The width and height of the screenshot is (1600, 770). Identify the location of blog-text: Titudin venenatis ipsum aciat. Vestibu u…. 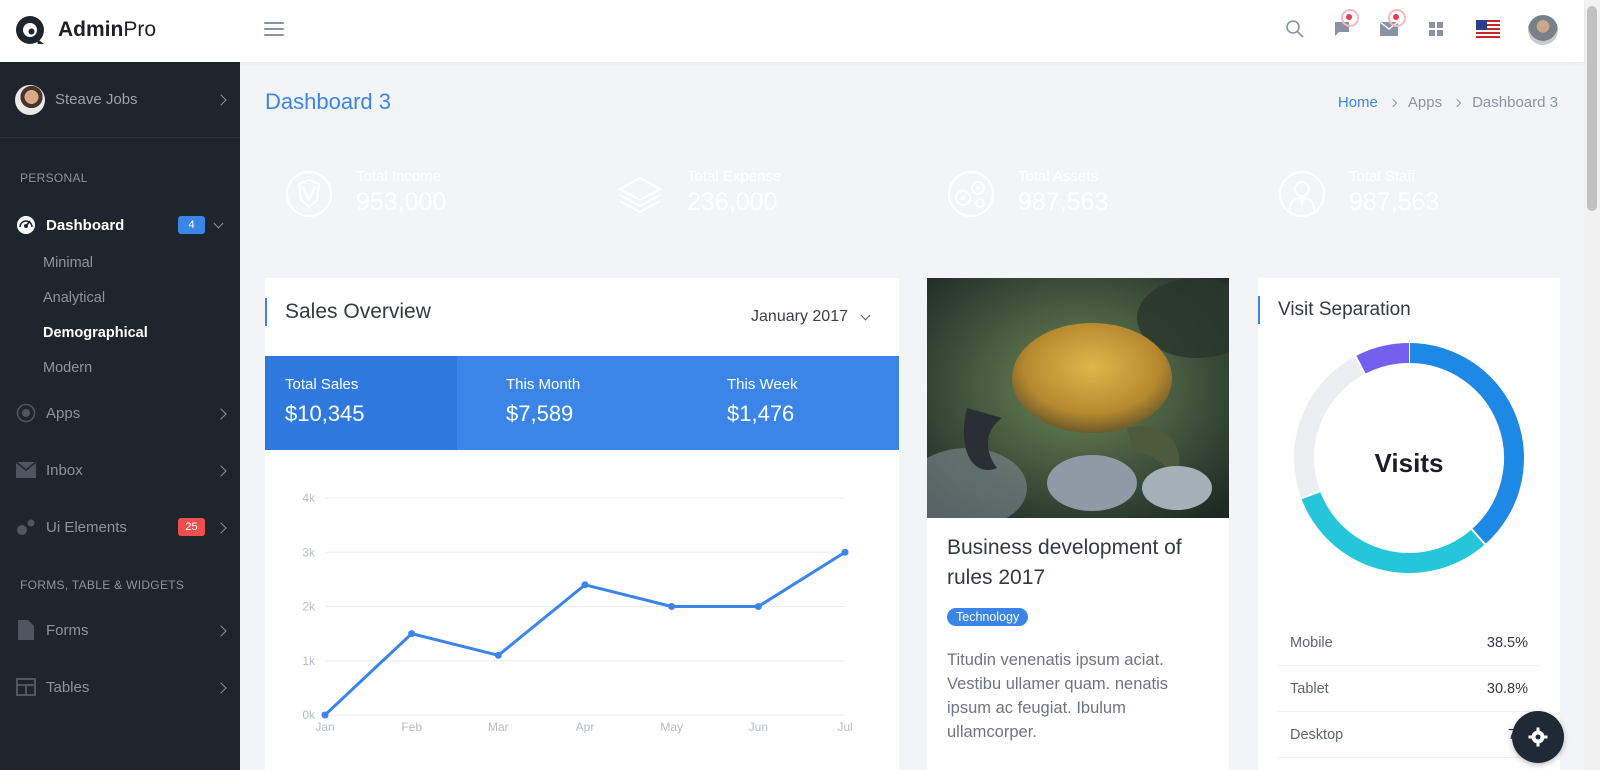
(1058, 696).